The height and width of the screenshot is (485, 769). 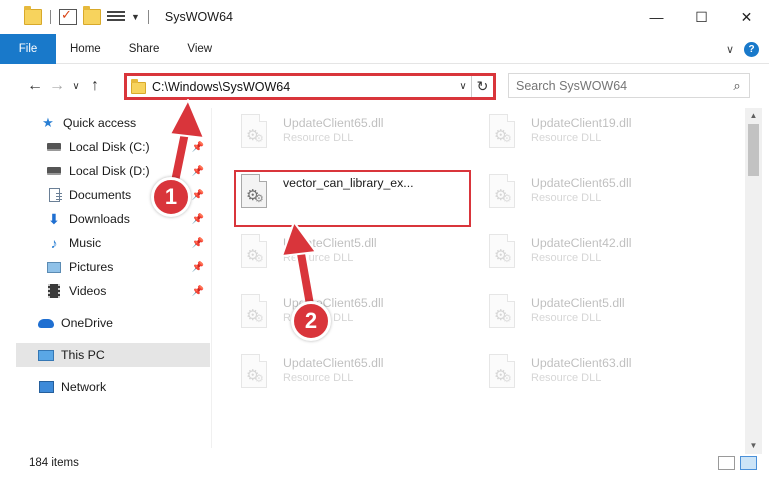 What do you see at coordinates (742, 49) in the screenshot?
I see `ribbon-controls: ∨ ?` at bounding box center [742, 49].